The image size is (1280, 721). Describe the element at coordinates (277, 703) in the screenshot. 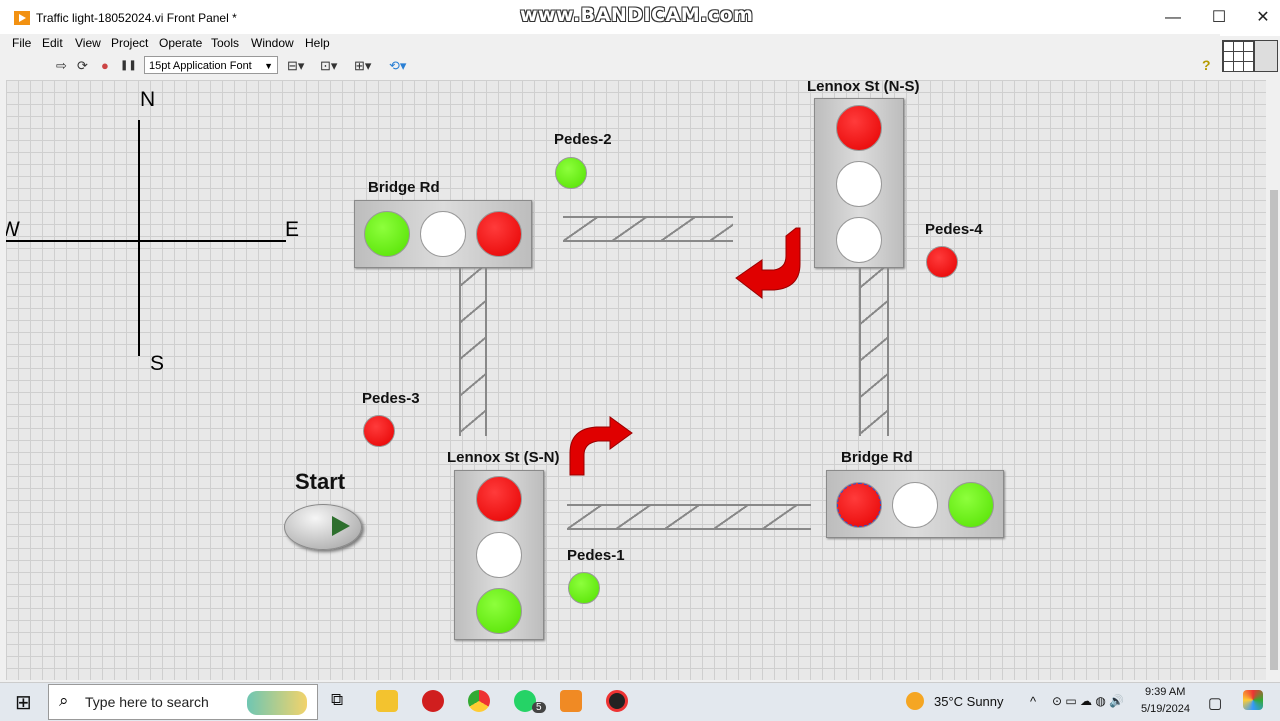

I see `search-highlight-icon` at that location.